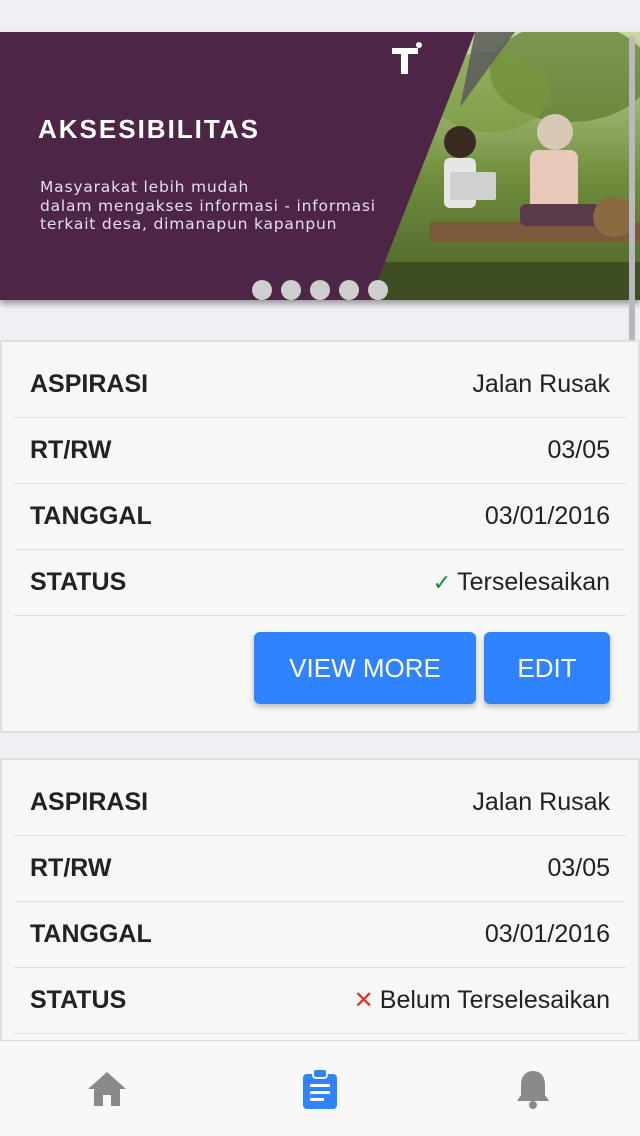  What do you see at coordinates (320, 583) in the screenshot?
I see `status-row: STATUS ✓ Terselesaikan` at bounding box center [320, 583].